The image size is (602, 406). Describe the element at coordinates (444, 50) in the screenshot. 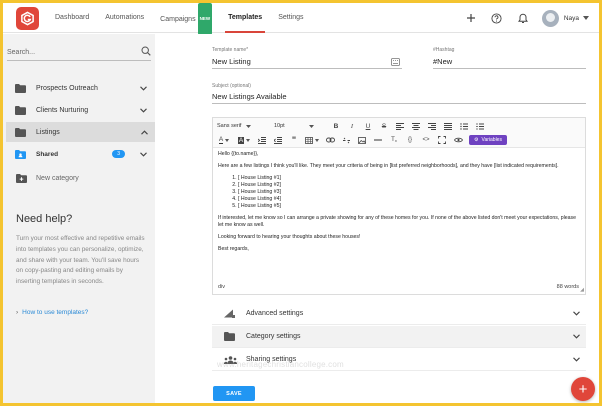

I see `hashtag-label: #Hashtag` at that location.